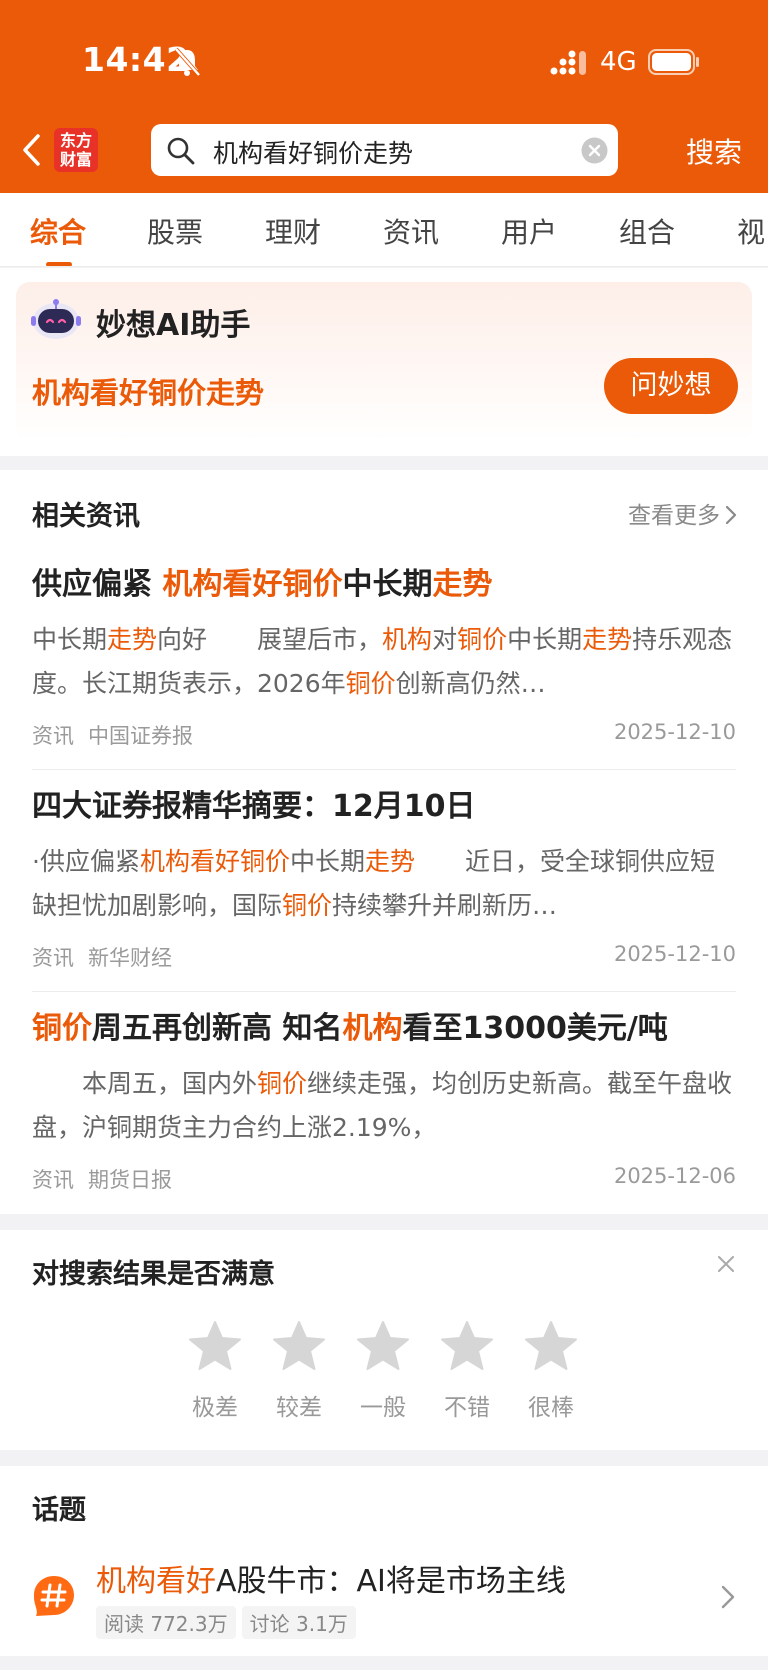  I want to click on logo-text-bottom: 财富, so click(75, 159).